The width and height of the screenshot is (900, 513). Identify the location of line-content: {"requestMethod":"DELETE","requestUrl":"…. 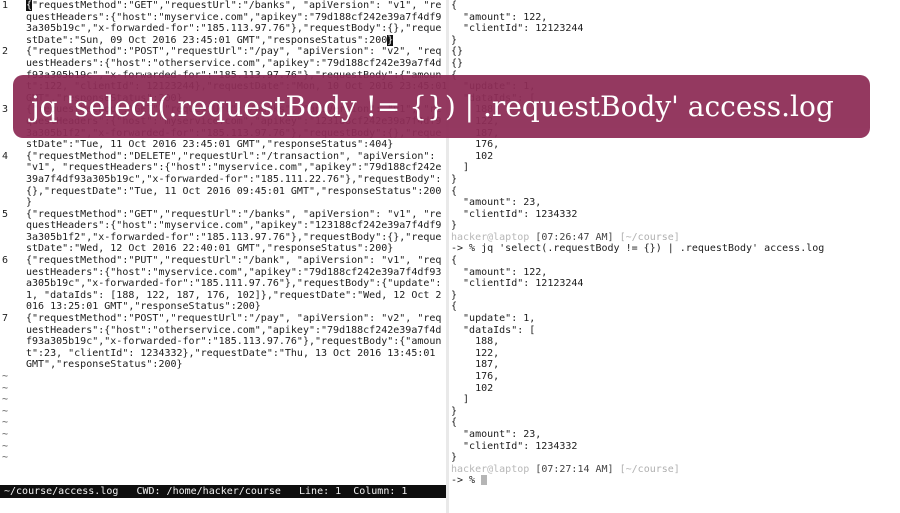
(231, 156).